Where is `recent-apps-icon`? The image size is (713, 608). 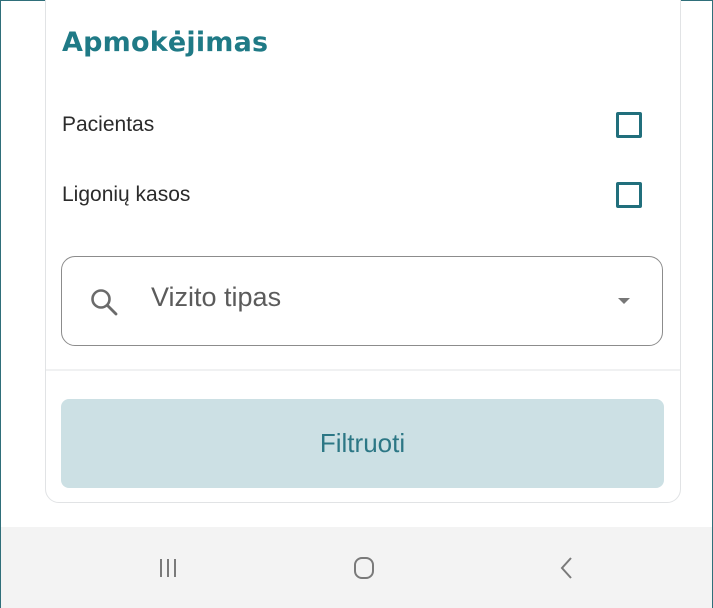 recent-apps-icon is located at coordinates (168, 567).